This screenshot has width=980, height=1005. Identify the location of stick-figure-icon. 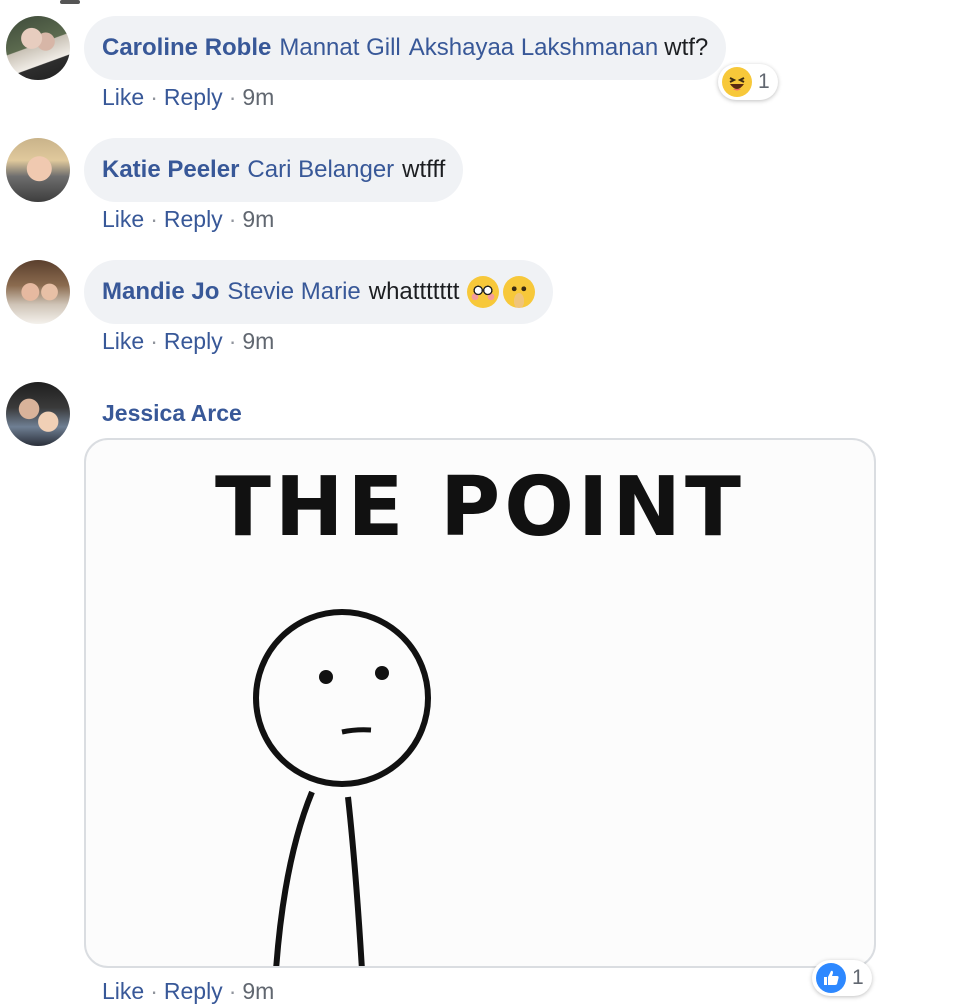
(342, 787).